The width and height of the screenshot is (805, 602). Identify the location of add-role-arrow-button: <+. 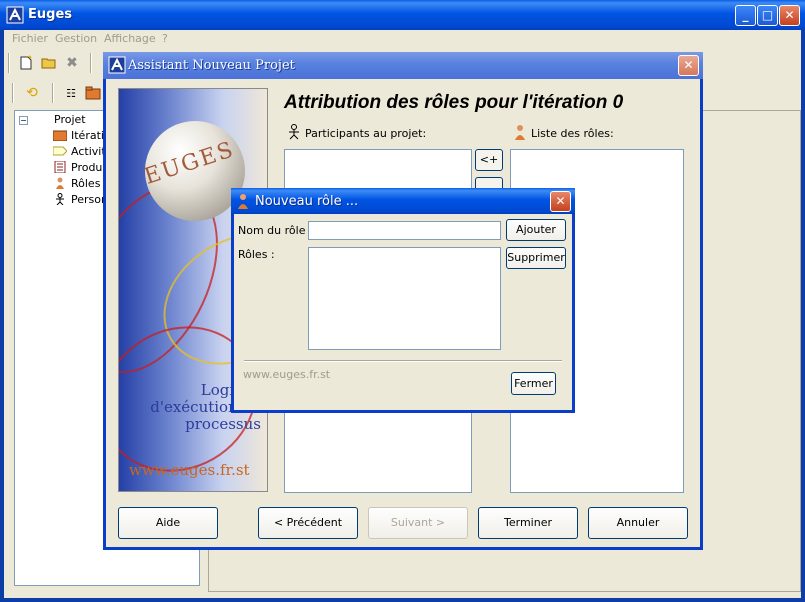
(489, 160).